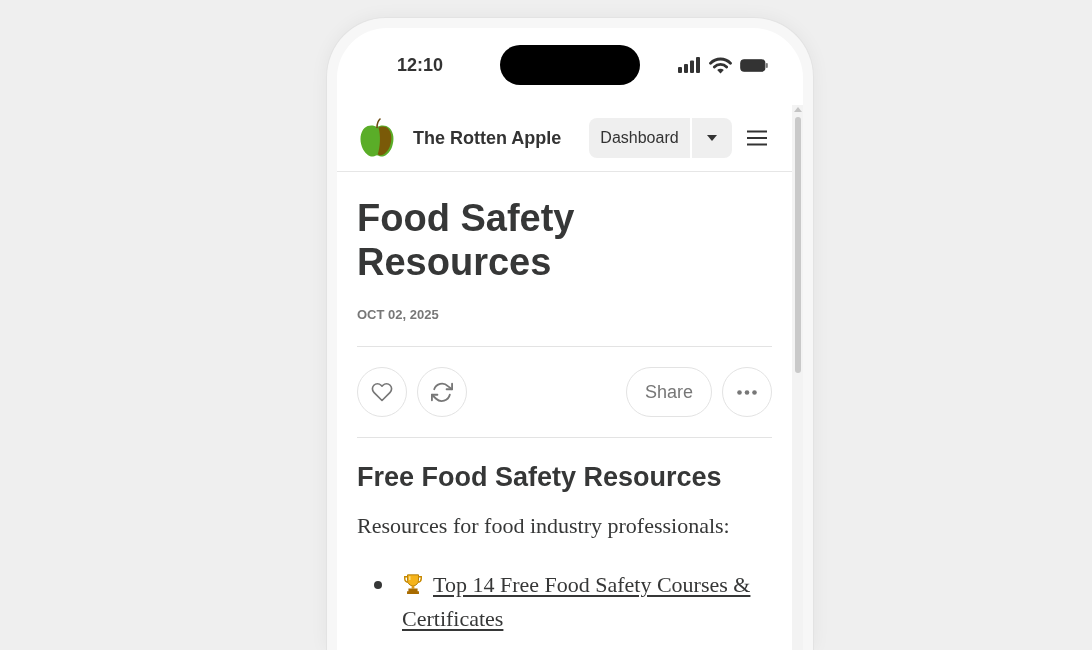 The image size is (1092, 650). Describe the element at coordinates (466, 240) in the screenshot. I see `post-title: Food Safety Resources` at that location.